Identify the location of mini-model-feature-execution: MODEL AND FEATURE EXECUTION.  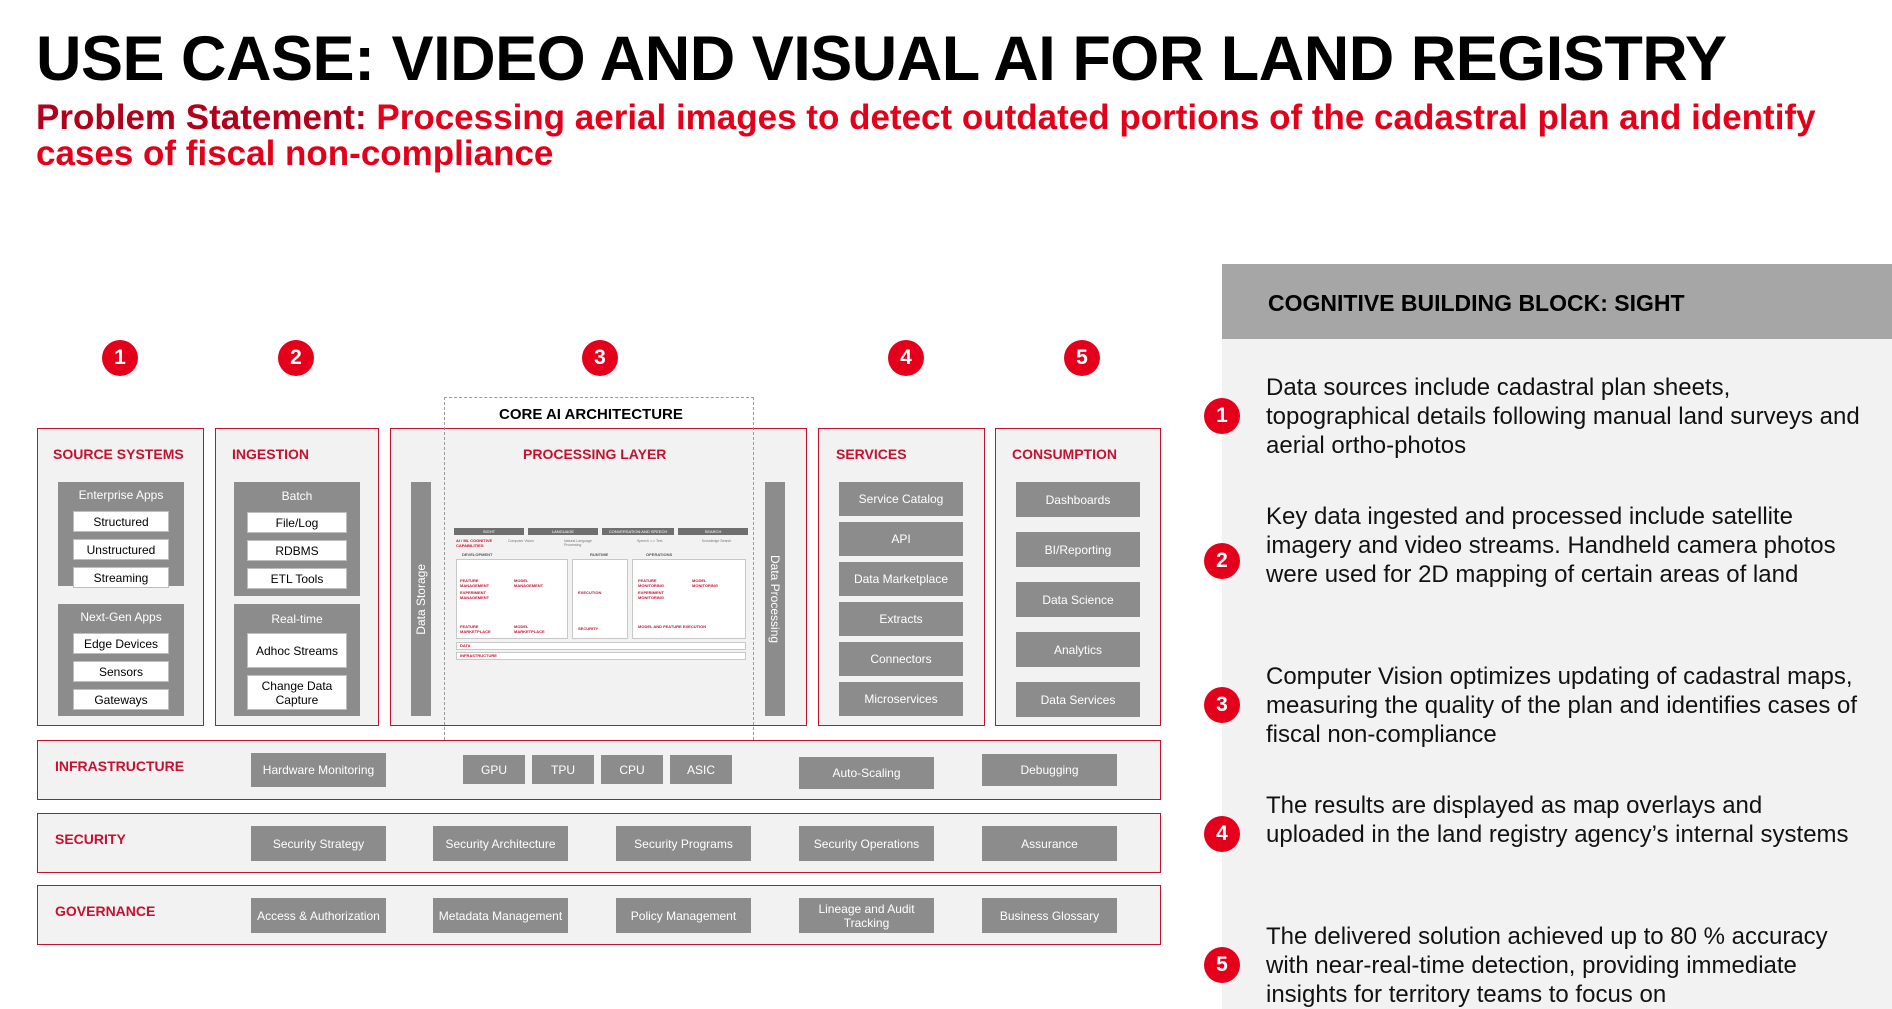
(672, 626).